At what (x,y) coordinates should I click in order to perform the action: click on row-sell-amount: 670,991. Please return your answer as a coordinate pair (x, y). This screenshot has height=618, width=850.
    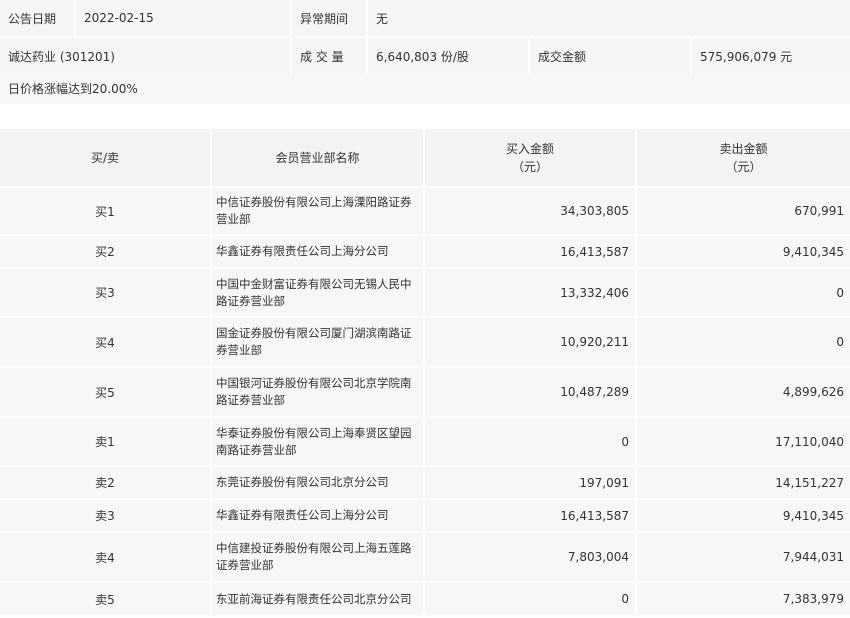
    Looking at the image, I should click on (742, 210).